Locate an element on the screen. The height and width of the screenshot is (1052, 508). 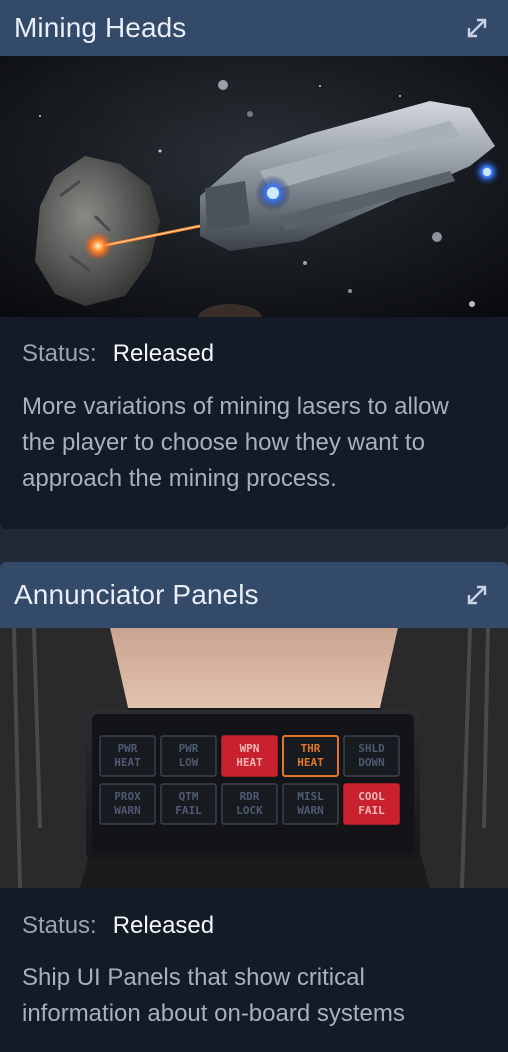
annunciator-button: COOLFAIL is located at coordinates (371, 804).